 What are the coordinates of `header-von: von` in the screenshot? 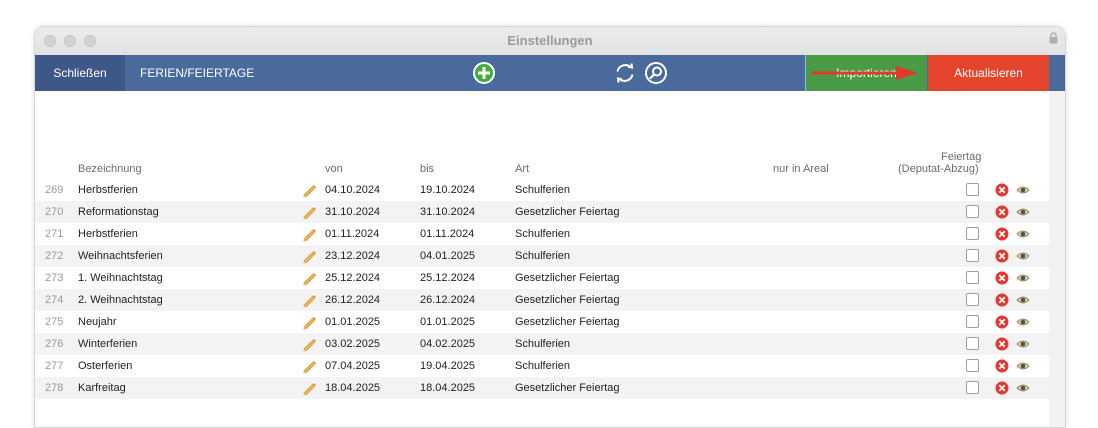 It's located at (334, 169).